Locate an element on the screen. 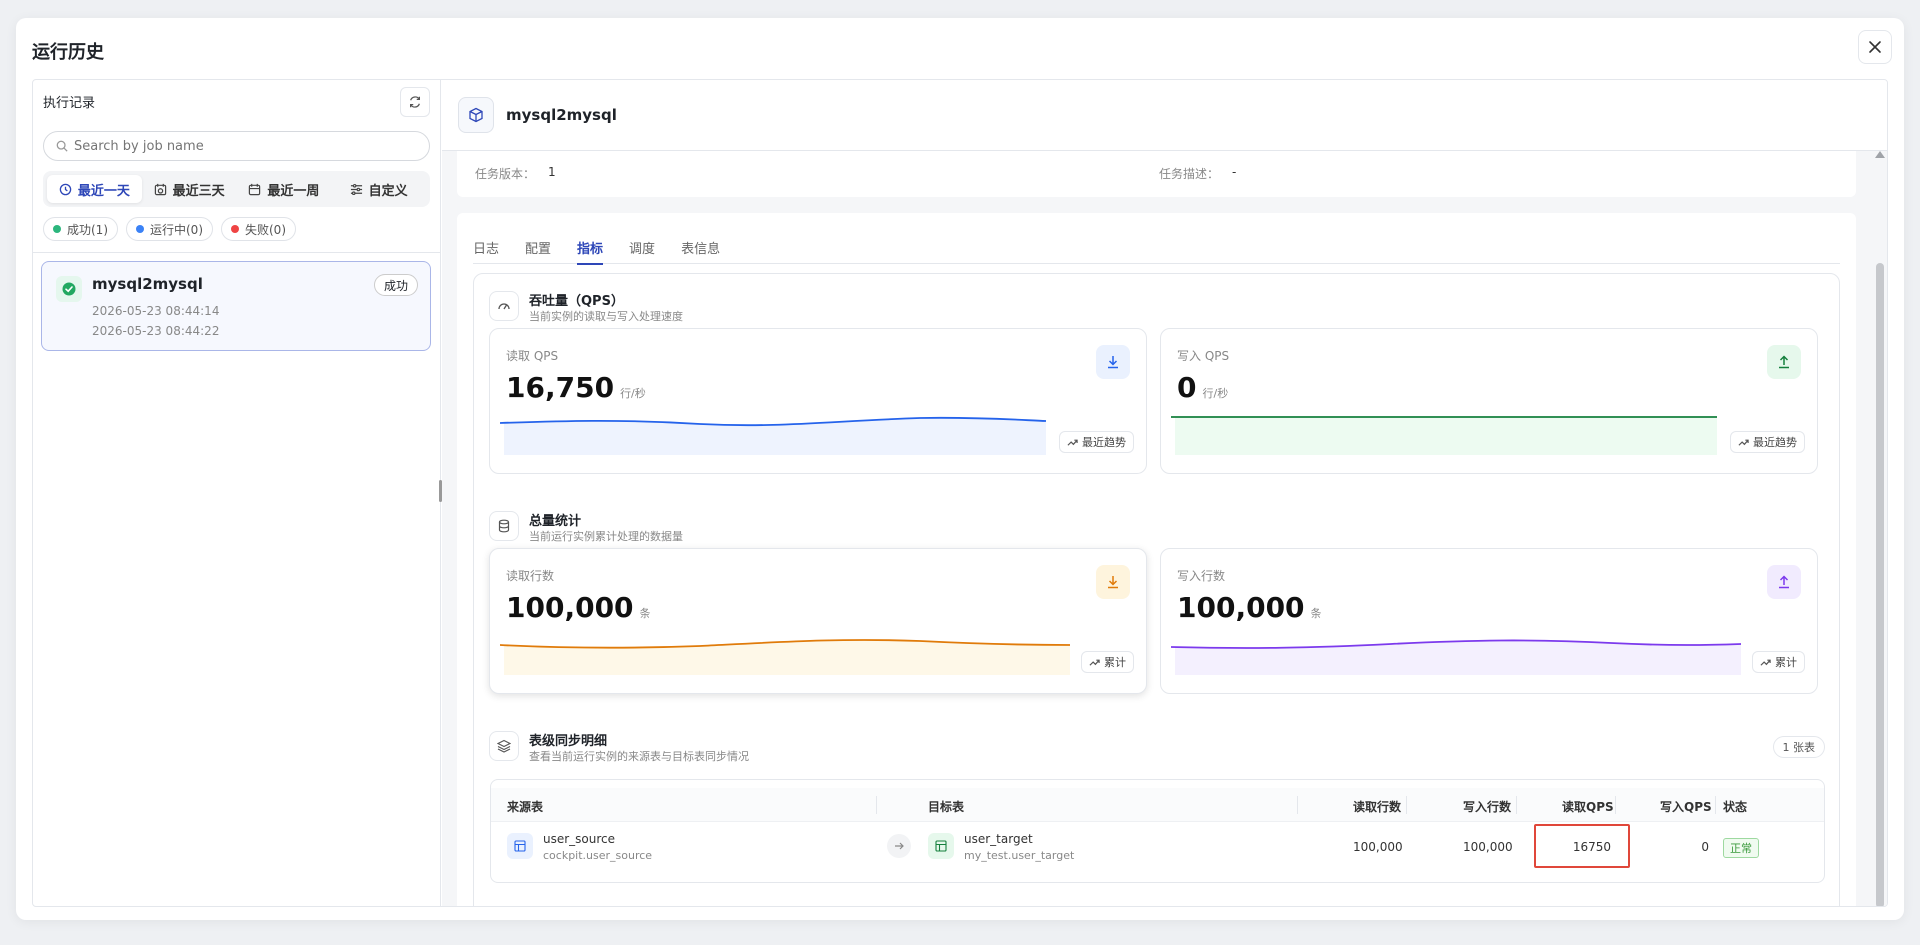 The height and width of the screenshot is (945, 1920). tab-config: 配置 is located at coordinates (538, 247).